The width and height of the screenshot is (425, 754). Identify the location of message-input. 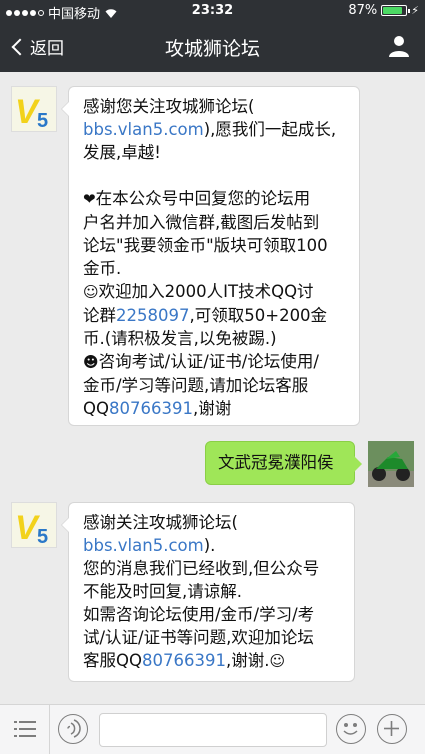
(213, 730).